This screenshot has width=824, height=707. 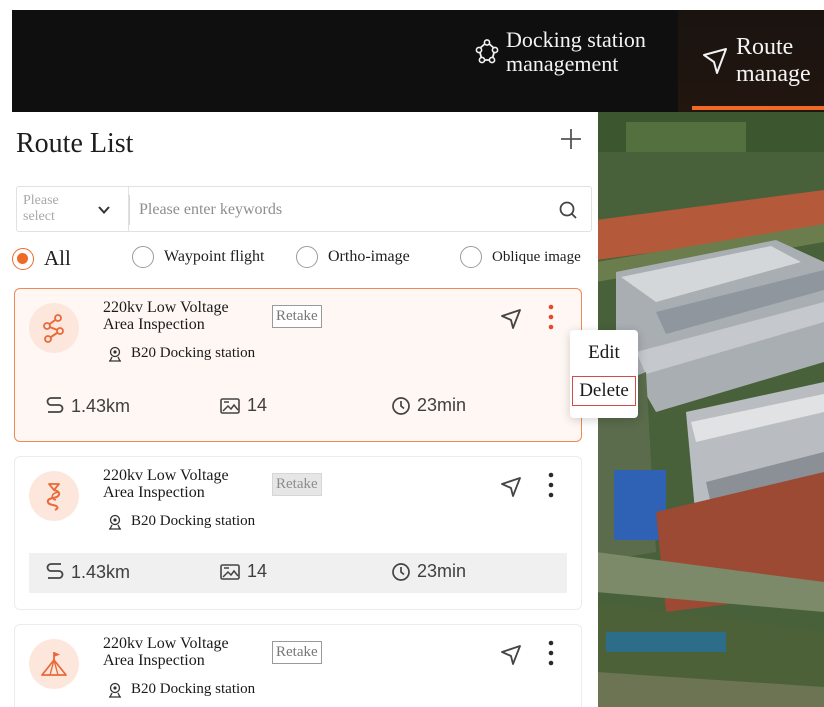 I want to click on nav-docking-label-line1: Docking station, so click(x=576, y=39).